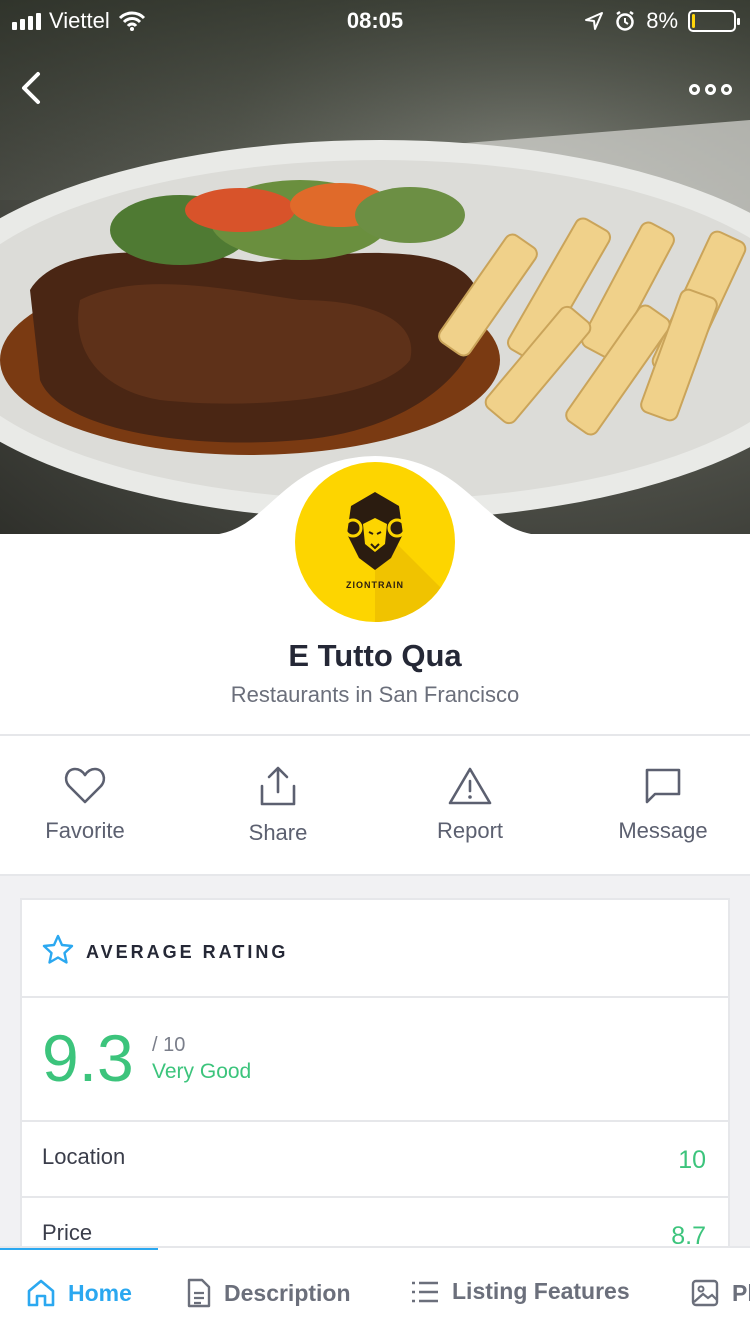 The width and height of the screenshot is (750, 1334). Describe the element at coordinates (710, 89) in the screenshot. I see `more-options-button` at that location.